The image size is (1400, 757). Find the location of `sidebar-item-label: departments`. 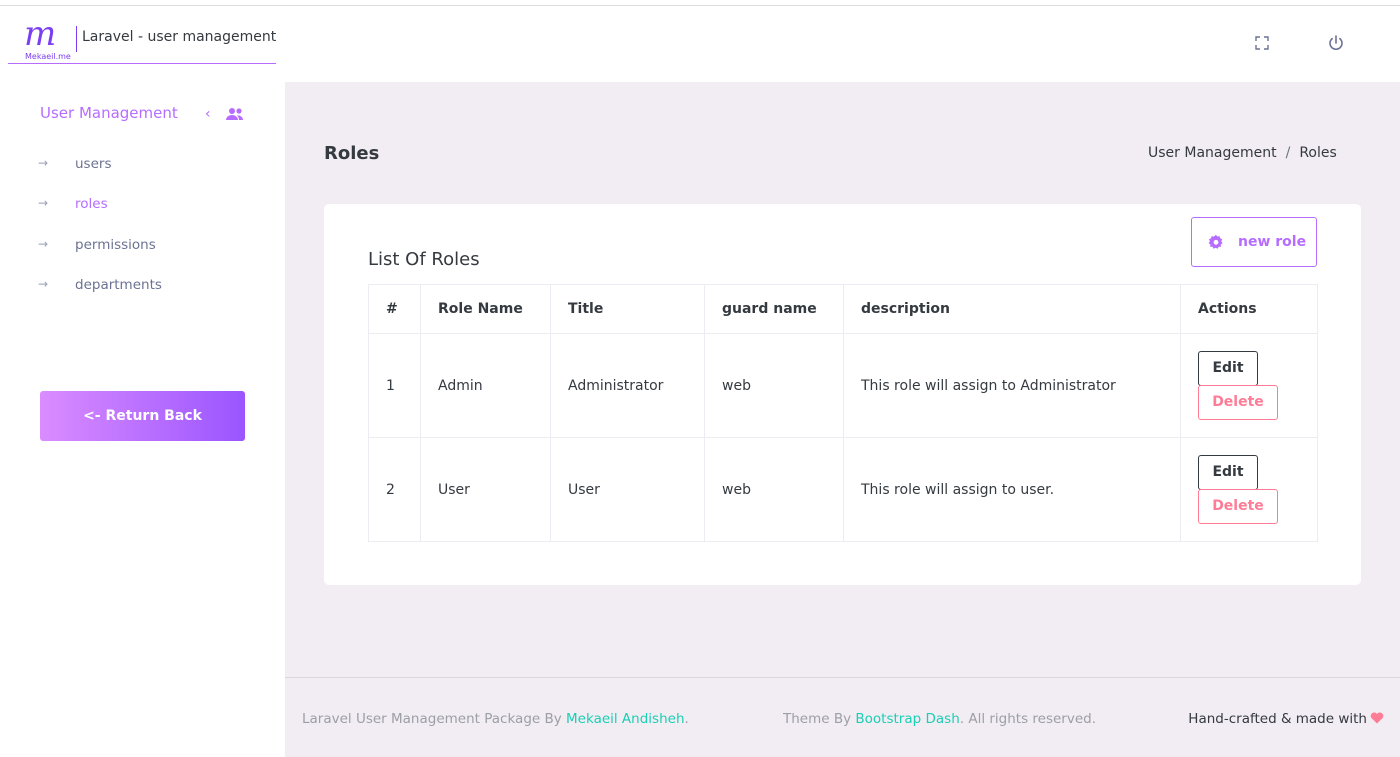

sidebar-item-label: departments is located at coordinates (118, 285).